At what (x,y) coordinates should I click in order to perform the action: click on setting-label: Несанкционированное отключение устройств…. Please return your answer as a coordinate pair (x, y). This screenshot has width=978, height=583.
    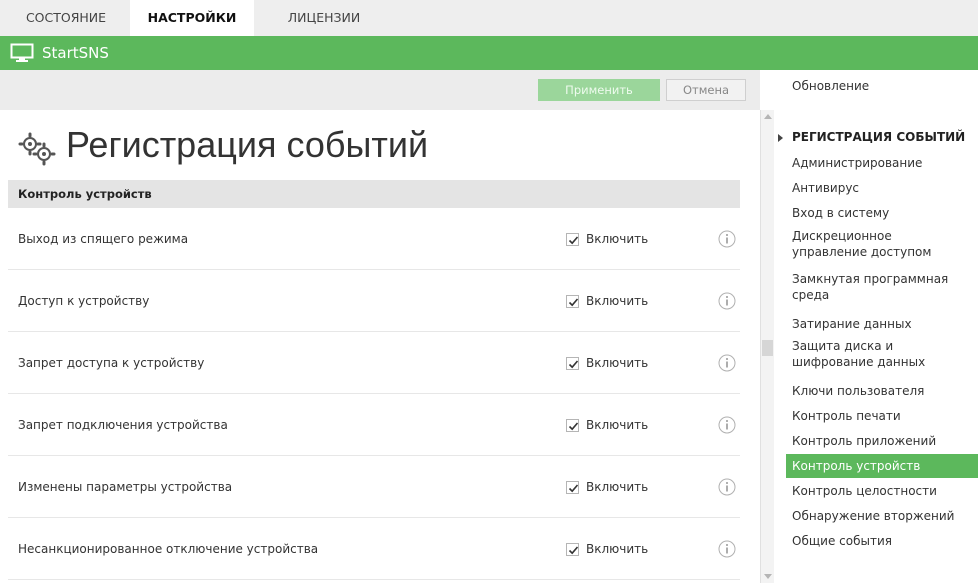
    Looking at the image, I should click on (168, 549).